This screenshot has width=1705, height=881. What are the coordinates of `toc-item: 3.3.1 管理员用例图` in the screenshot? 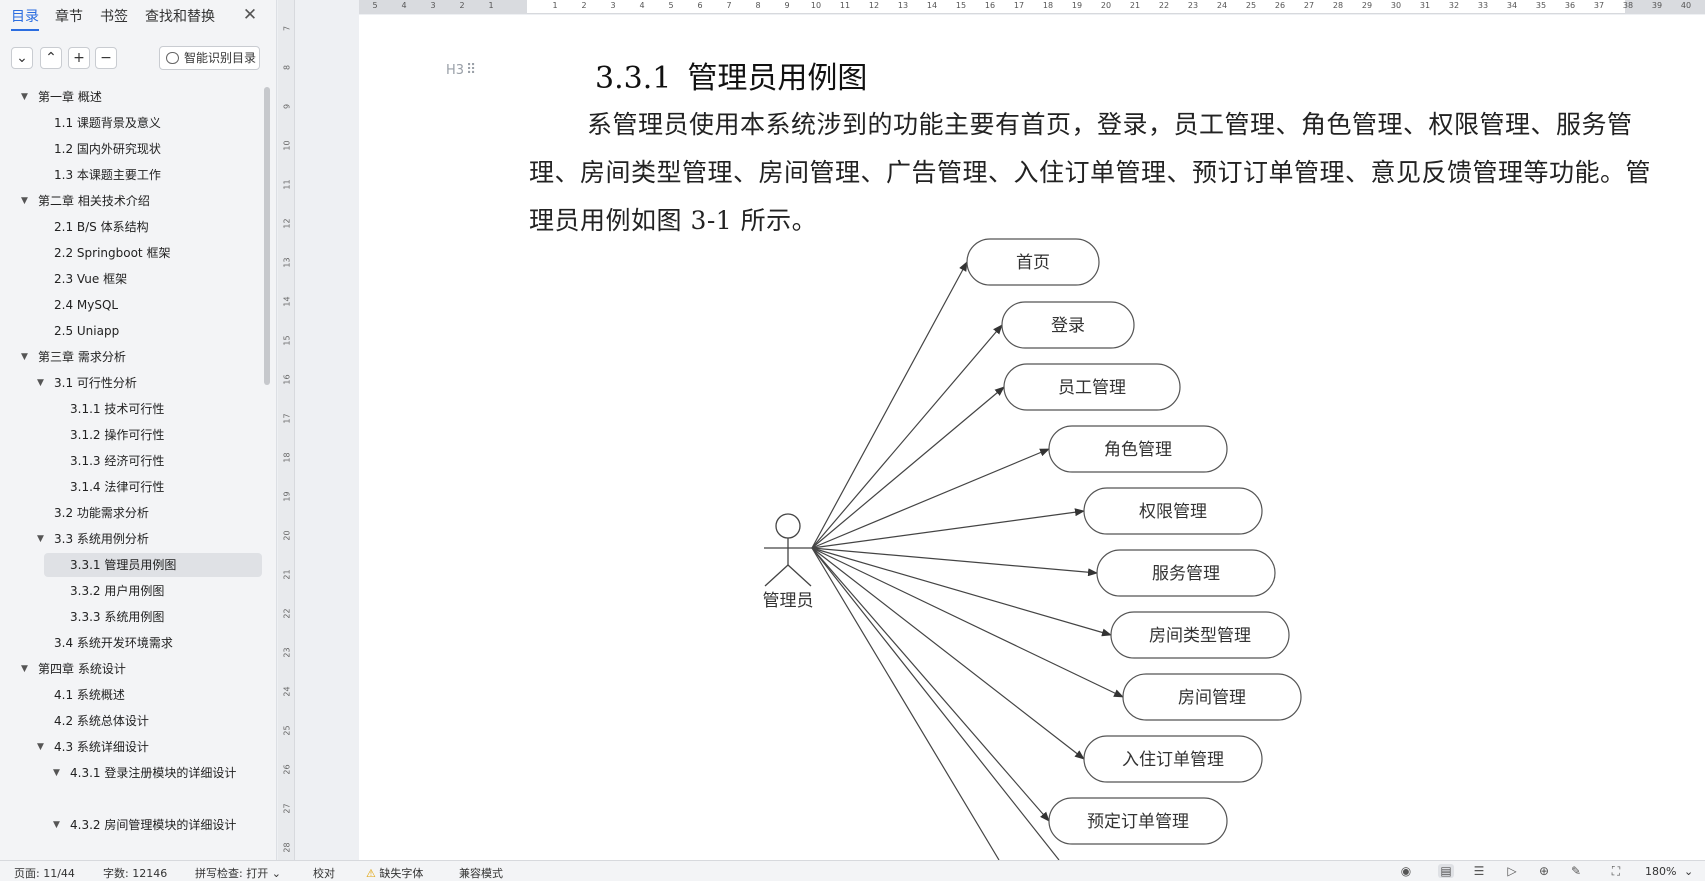 It's located at (153, 565).